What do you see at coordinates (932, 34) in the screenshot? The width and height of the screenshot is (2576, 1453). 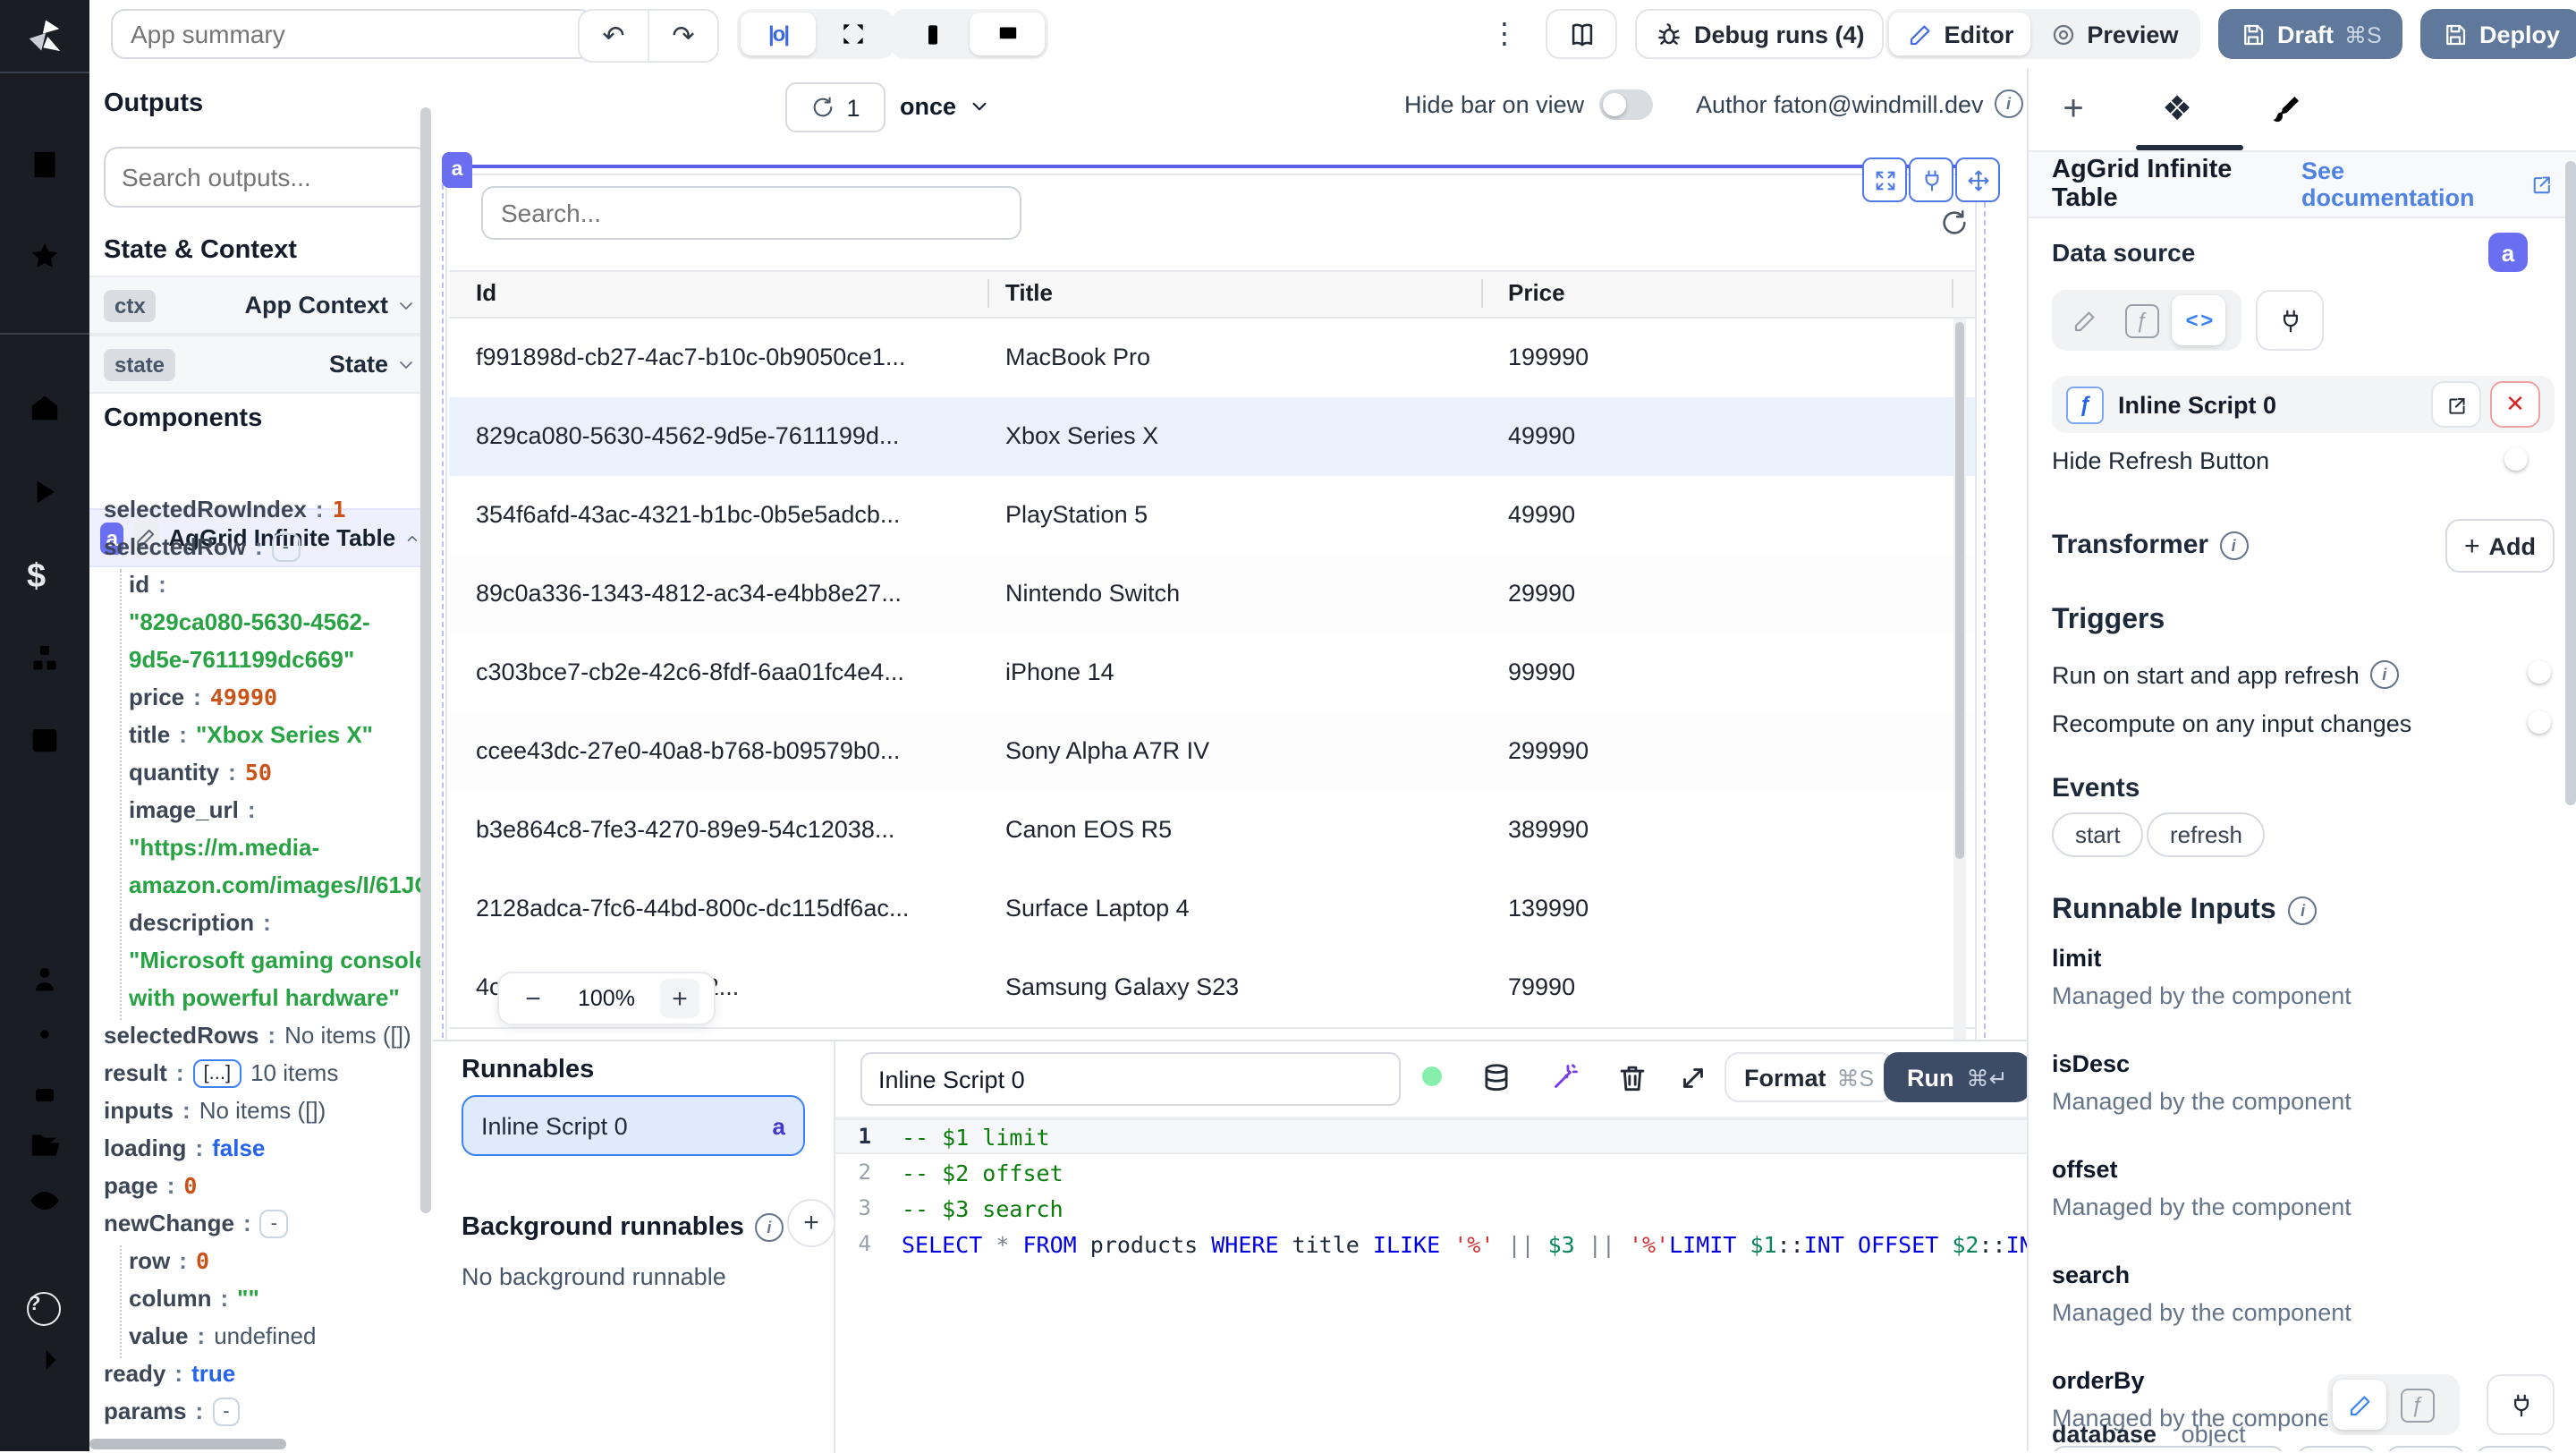 I see `mobile-view-button` at bounding box center [932, 34].